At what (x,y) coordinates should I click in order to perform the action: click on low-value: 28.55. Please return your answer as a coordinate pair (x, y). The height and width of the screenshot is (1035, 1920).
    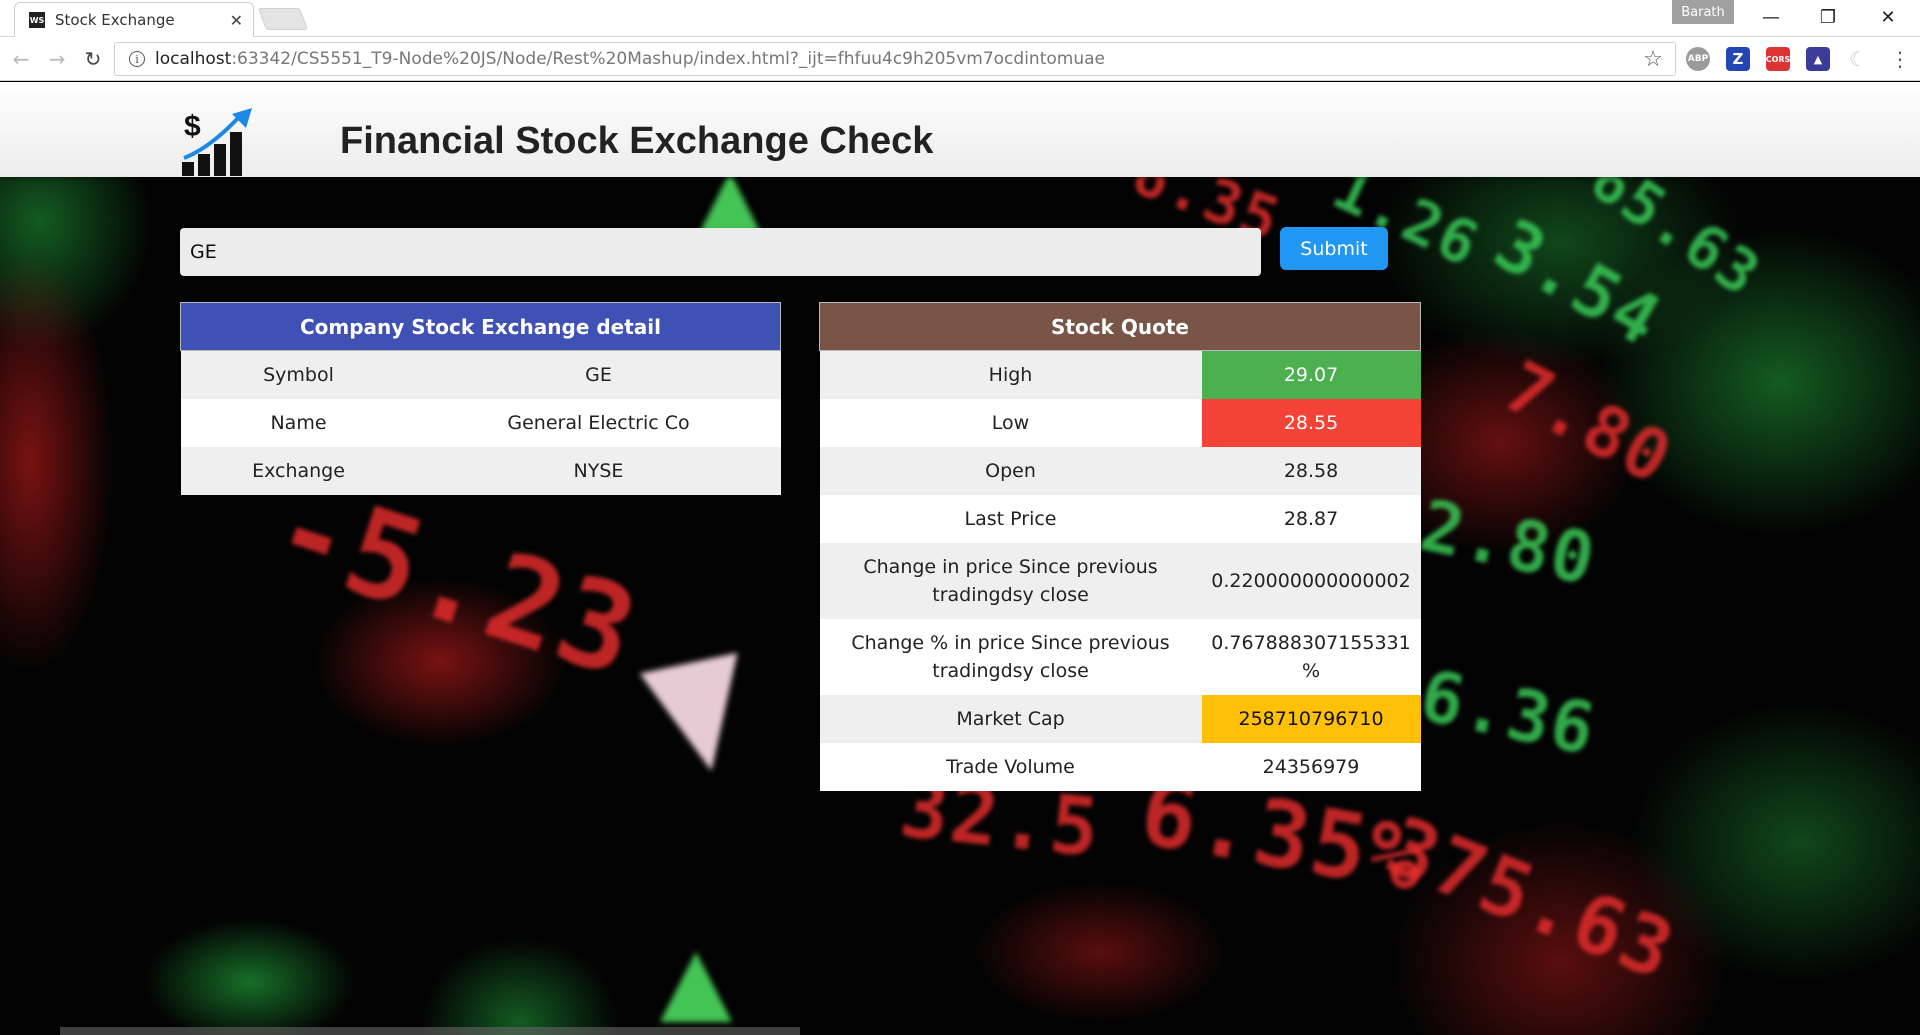
    Looking at the image, I should click on (1311, 422).